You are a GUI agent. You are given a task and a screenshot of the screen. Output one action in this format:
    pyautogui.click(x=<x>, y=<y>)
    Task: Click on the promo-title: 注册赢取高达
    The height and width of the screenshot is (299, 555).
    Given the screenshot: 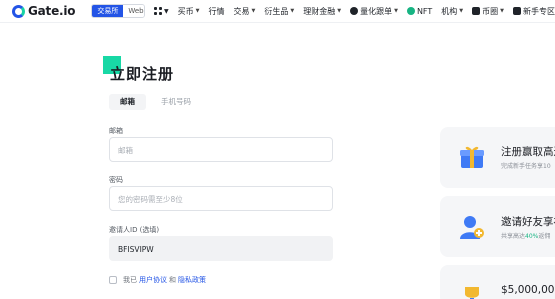 What is the action you would take?
    pyautogui.click(x=528, y=152)
    